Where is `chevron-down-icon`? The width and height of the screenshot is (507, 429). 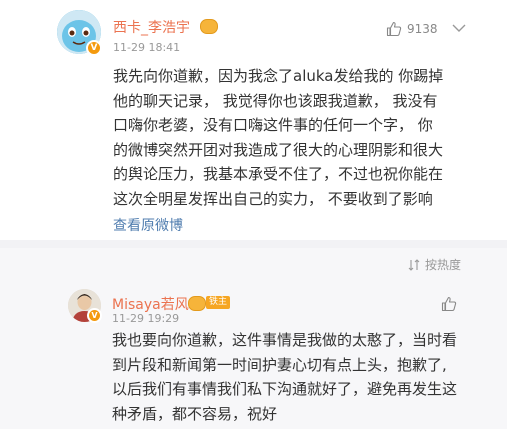
chevron-down-icon is located at coordinates (459, 28).